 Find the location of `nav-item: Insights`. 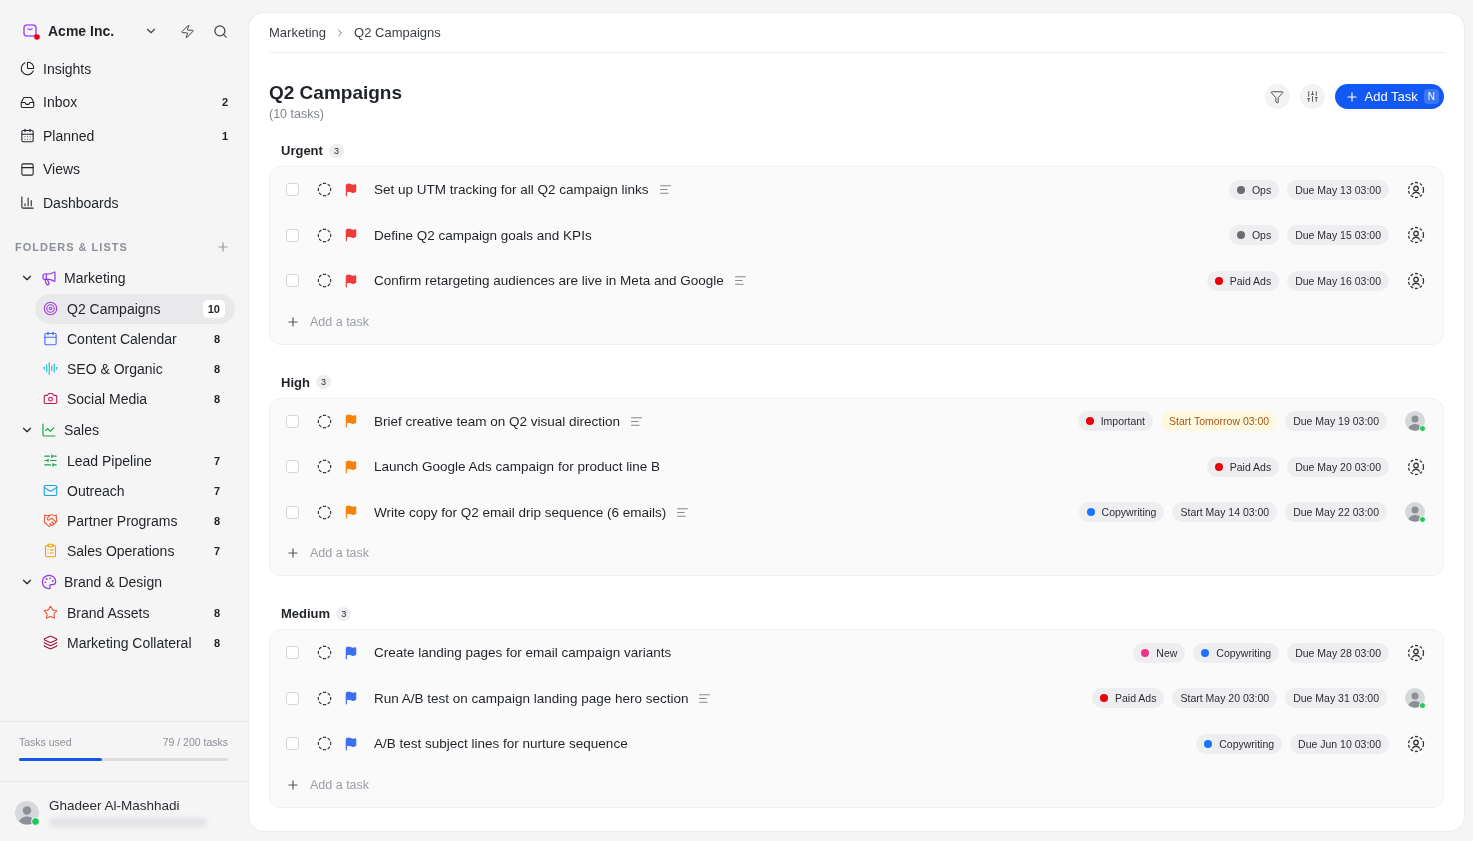

nav-item: Insights is located at coordinates (124, 69).